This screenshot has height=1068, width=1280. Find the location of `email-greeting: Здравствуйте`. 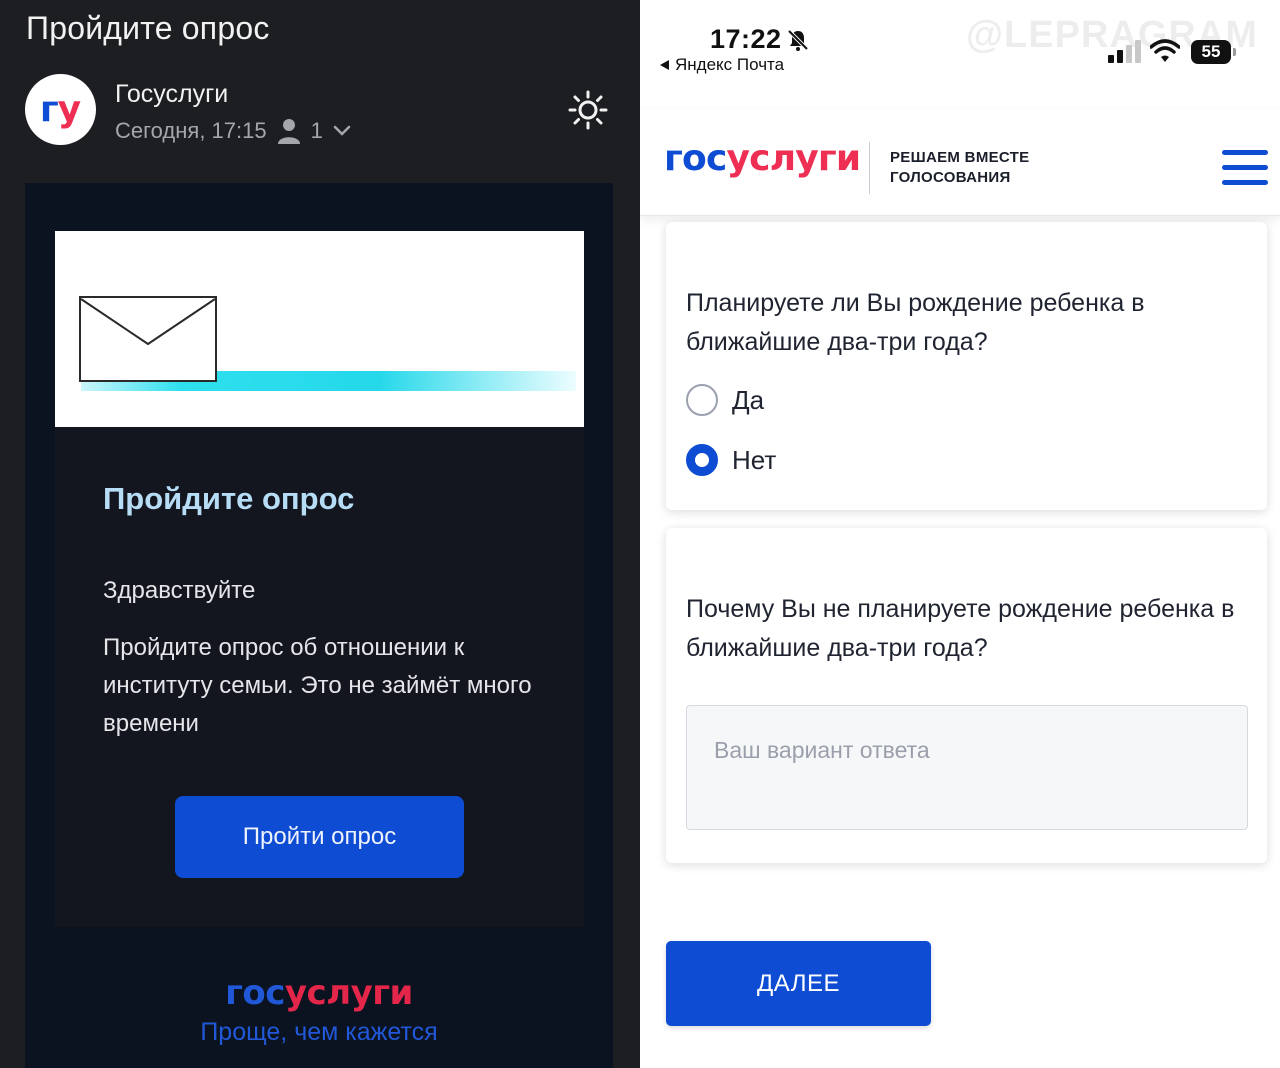

email-greeting: Здравствуйте is located at coordinates (179, 590).